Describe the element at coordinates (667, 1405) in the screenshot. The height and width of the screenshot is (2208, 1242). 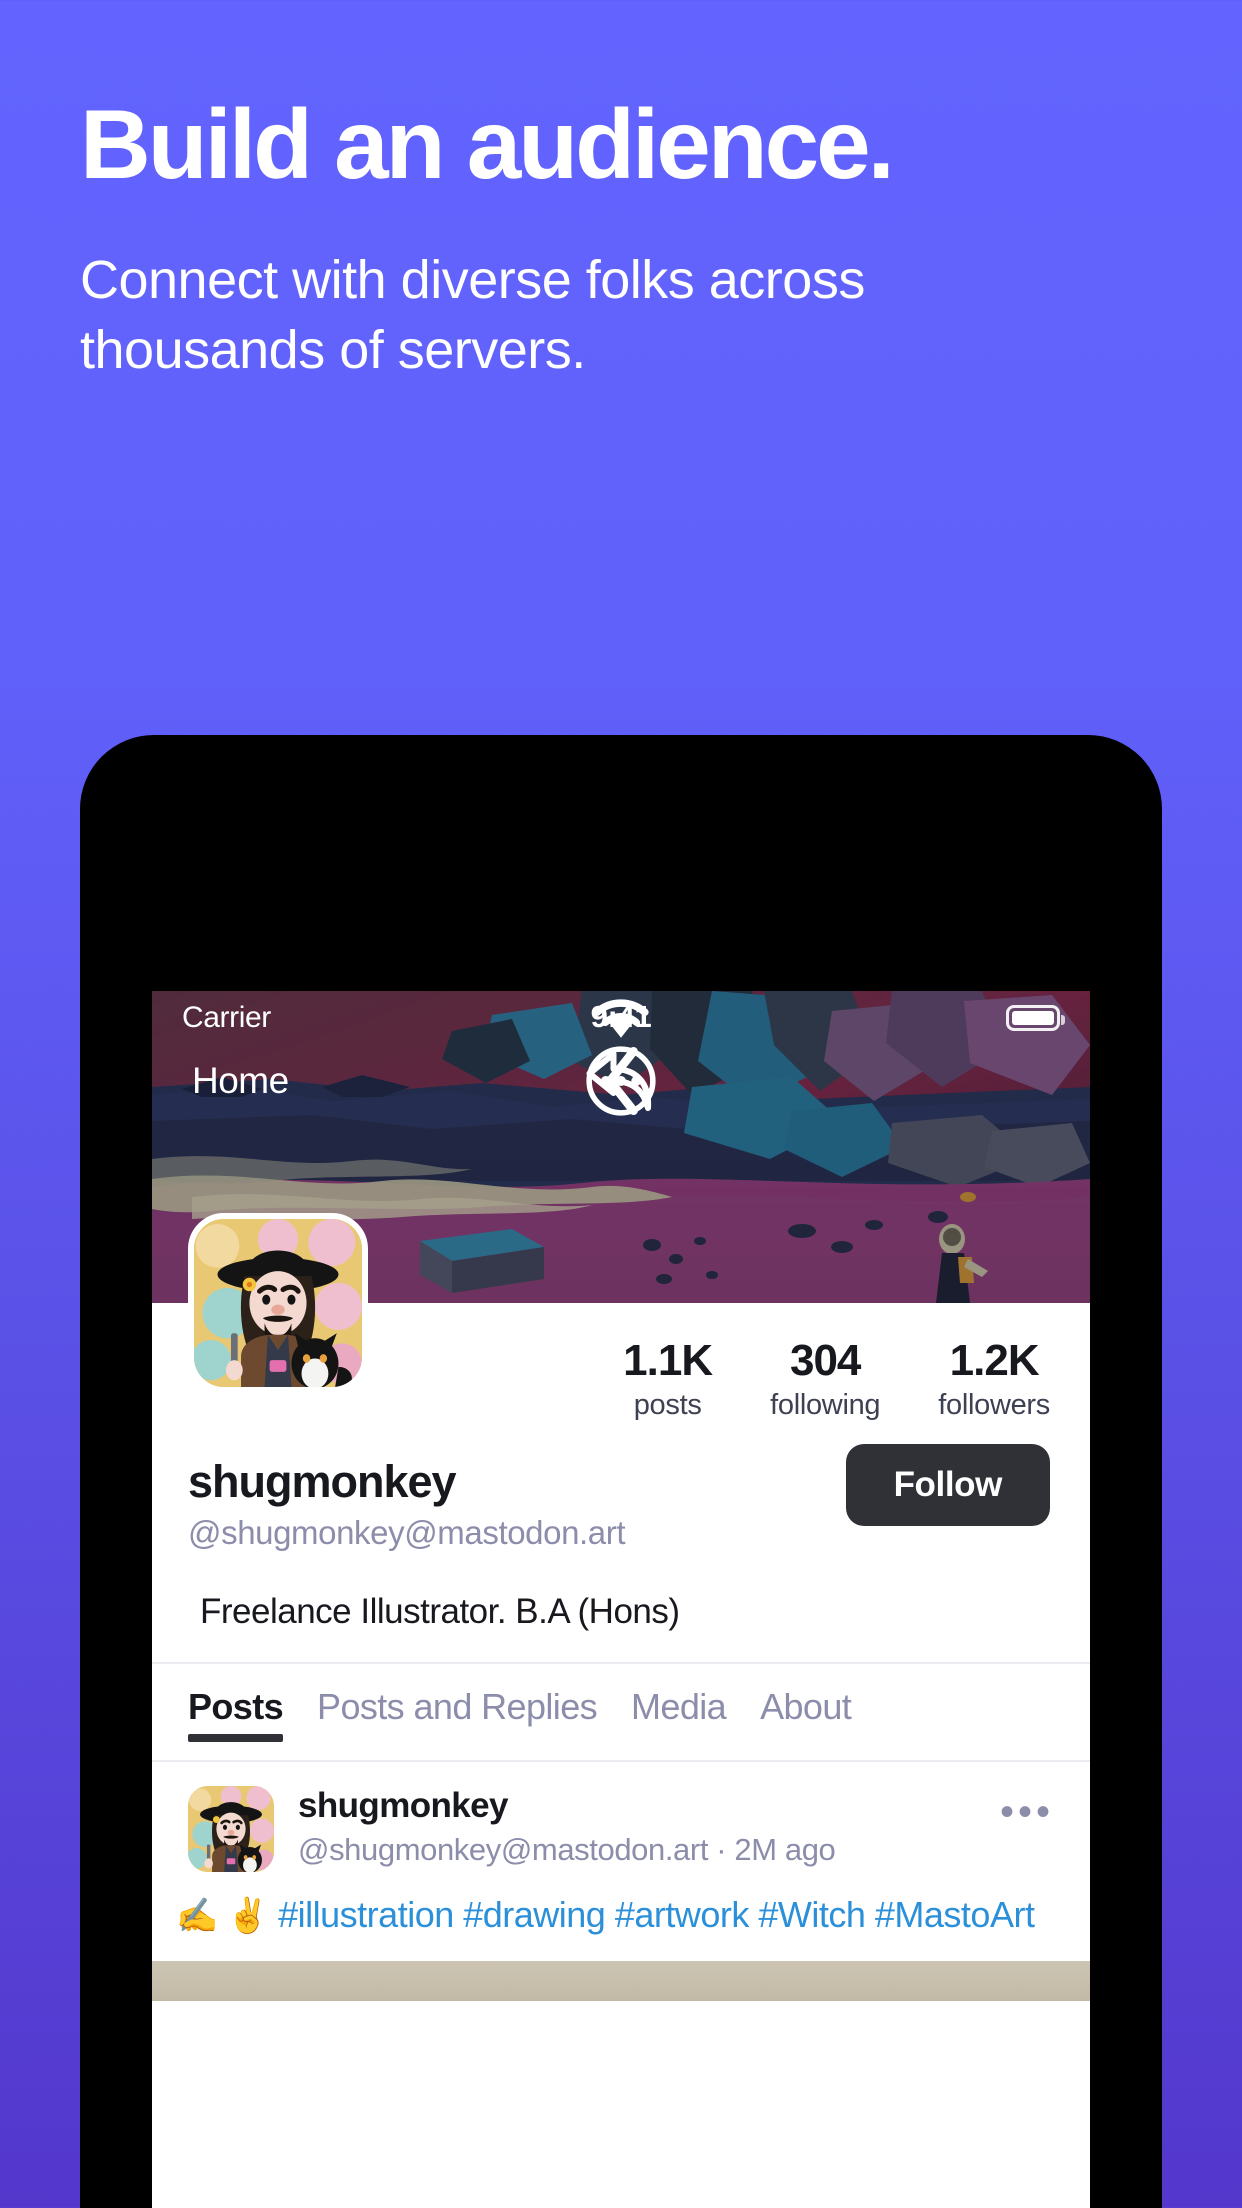
I see `stat-label: posts` at that location.